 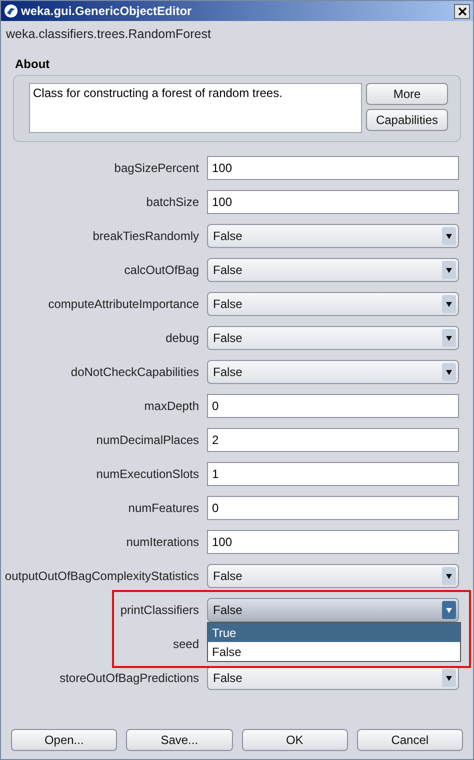 What do you see at coordinates (159, 610) in the screenshot?
I see `property-label: printClassifiers` at bounding box center [159, 610].